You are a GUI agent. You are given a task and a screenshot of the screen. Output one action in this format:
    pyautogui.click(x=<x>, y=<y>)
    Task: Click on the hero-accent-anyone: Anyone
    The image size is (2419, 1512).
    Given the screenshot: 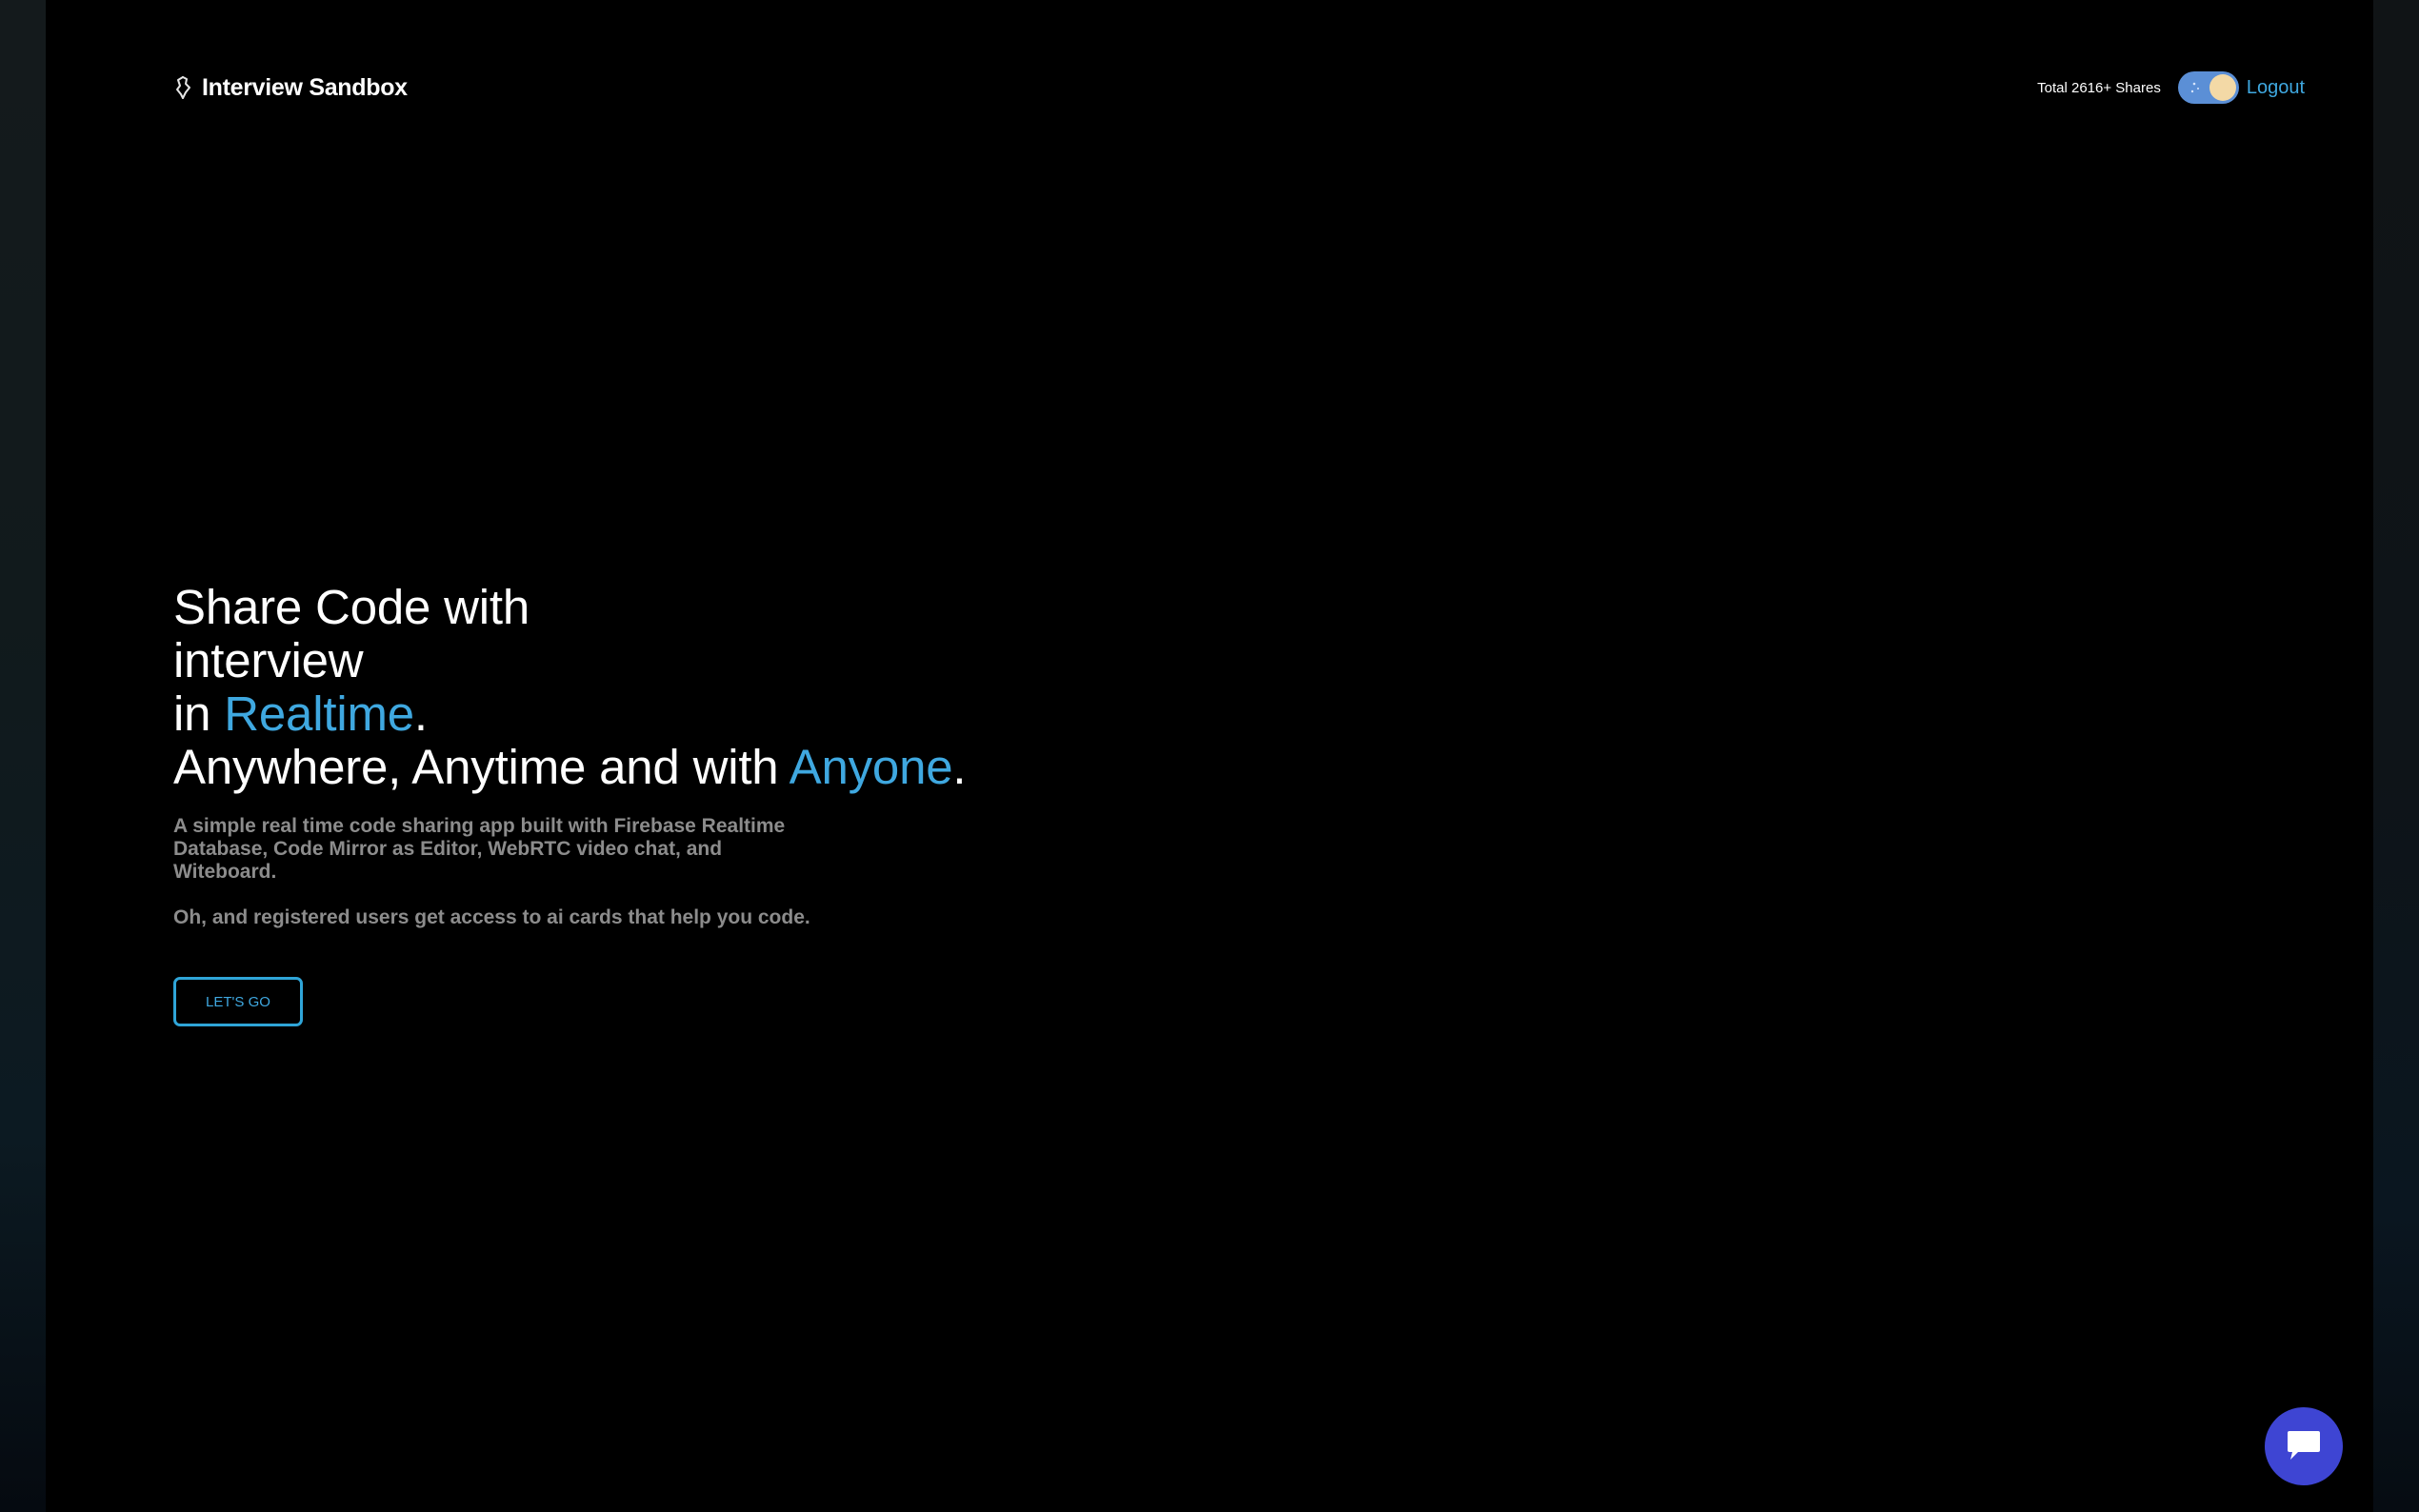 What is the action you would take?
    pyautogui.click(x=871, y=767)
    